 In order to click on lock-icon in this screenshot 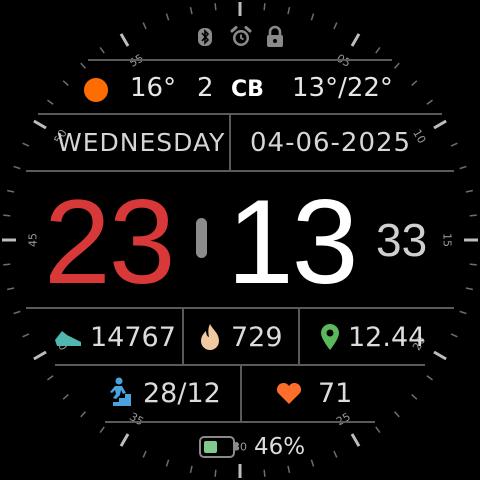, I will do `click(275, 36)`.